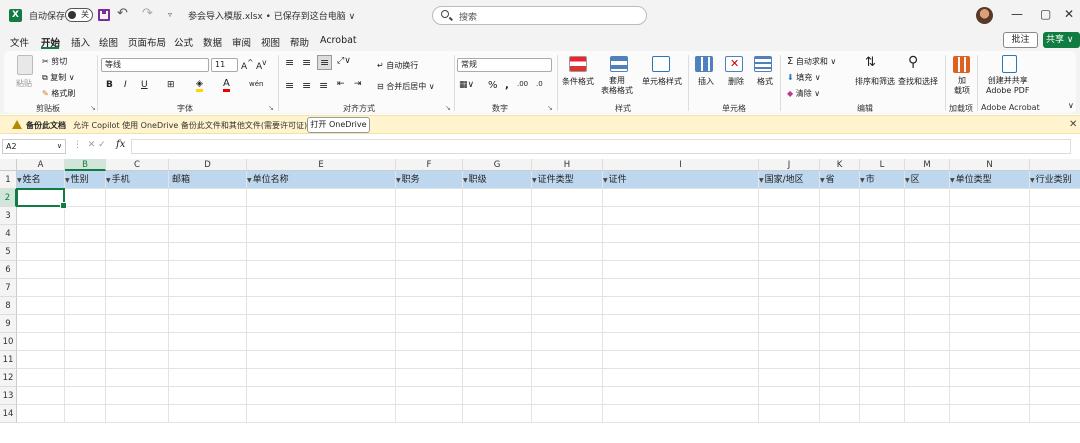 Image resolution: width=1080 pixels, height=443 pixels. I want to click on alignment-launcher-icon: ↘, so click(448, 108).